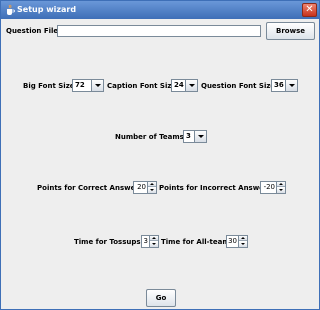 This screenshot has height=310, width=320. I want to click on go-button: Go, so click(161, 298).